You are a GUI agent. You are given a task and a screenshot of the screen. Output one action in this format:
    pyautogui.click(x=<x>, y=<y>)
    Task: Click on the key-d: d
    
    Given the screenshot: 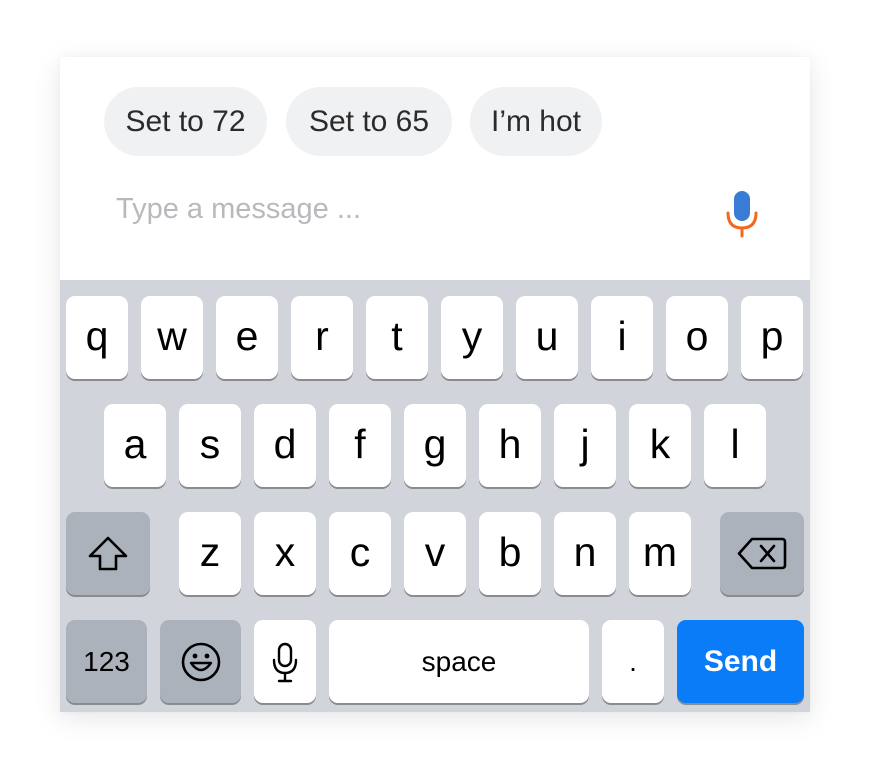 What is the action you would take?
    pyautogui.click(x=285, y=445)
    